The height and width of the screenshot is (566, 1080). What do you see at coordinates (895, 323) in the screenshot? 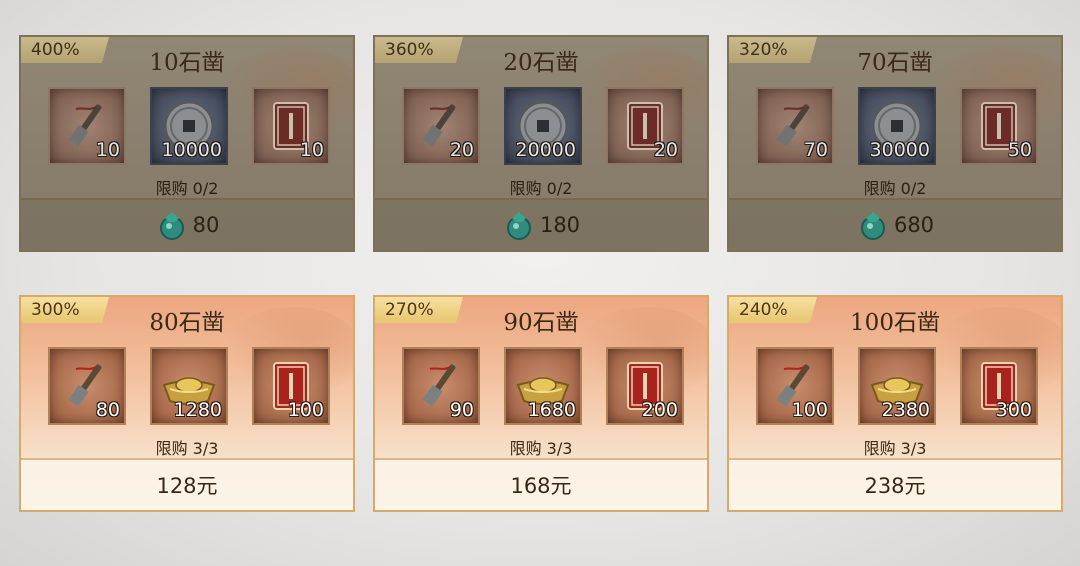
I see `pack-title: 100石凿` at bounding box center [895, 323].